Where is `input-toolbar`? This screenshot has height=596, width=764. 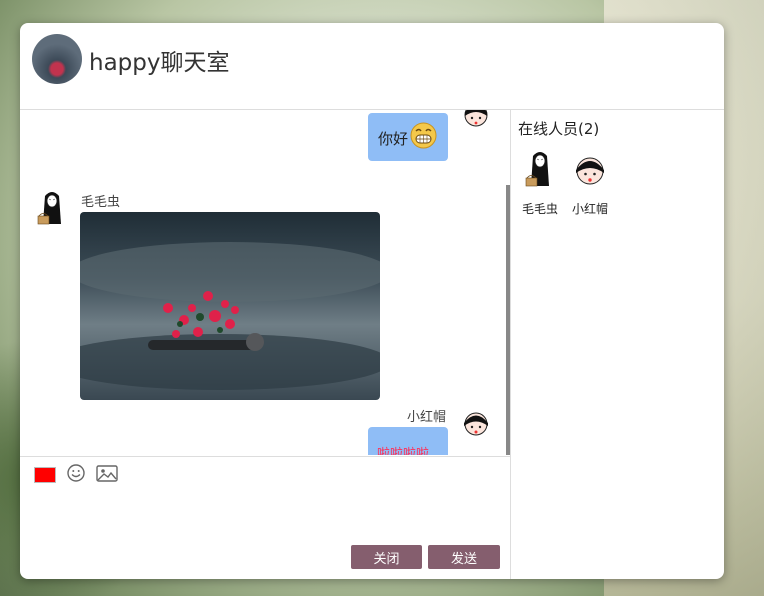 input-toolbar is located at coordinates (265, 471).